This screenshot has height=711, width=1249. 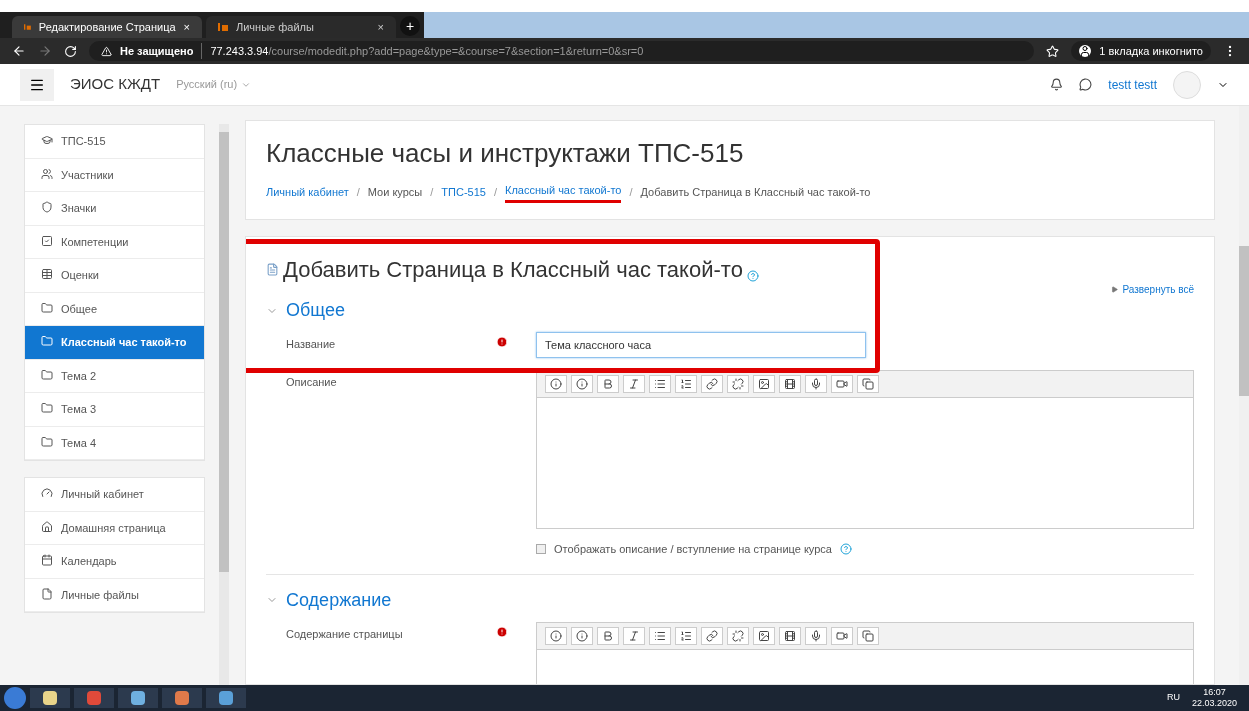 I want to click on address-bar: Не защищено 77.243.3.94/course/modedit.php?add=page&type=&course=7&section=1&return=0&sr=0, so click(x=562, y=51).